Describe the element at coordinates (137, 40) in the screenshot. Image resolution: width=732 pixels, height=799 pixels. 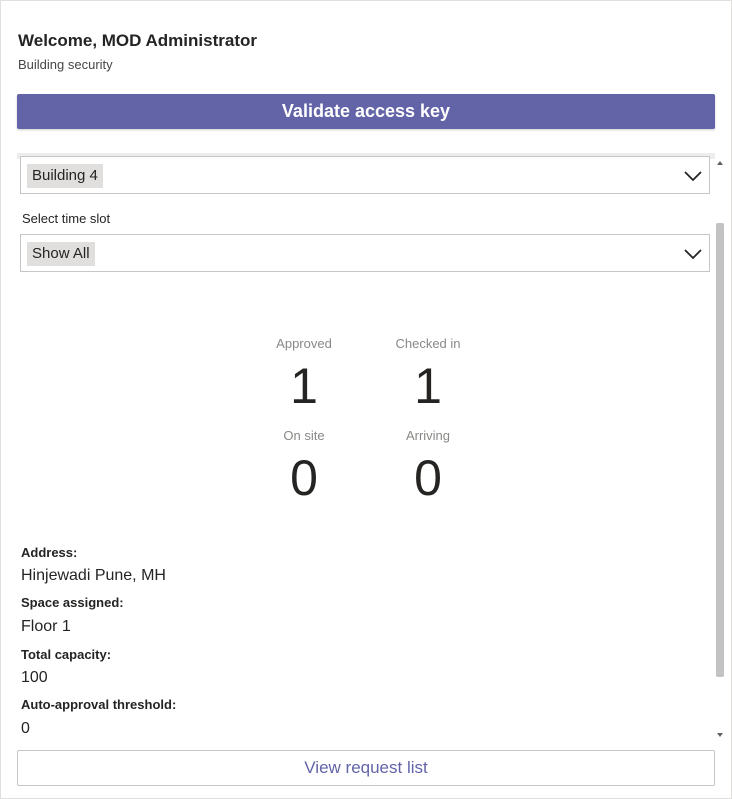
I see `welcome-title: Welcome, MOD Administrator` at that location.